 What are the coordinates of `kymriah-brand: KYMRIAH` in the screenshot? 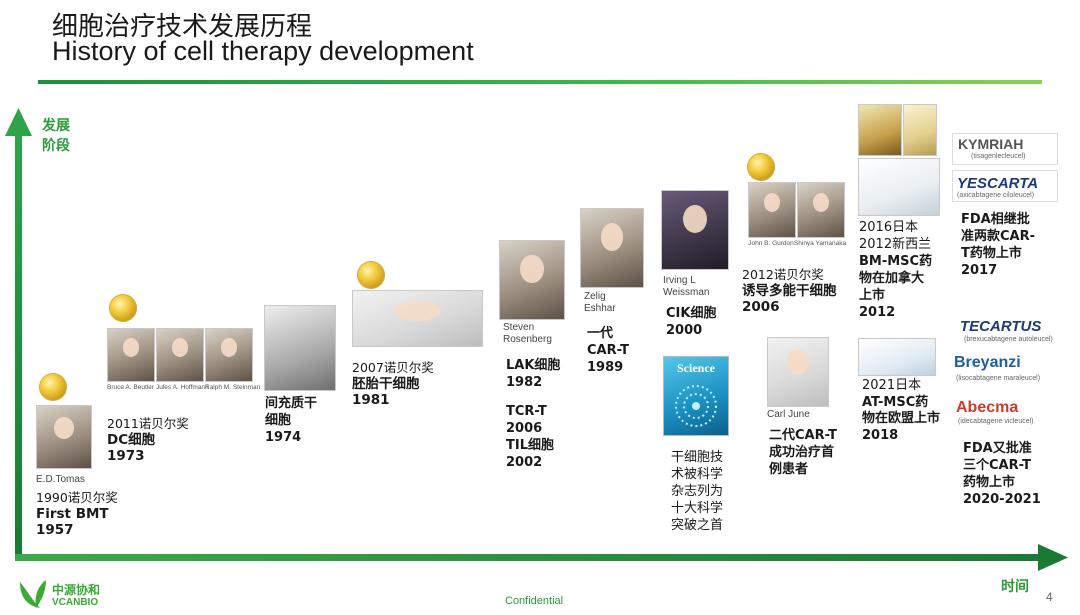 It's located at (991, 144).